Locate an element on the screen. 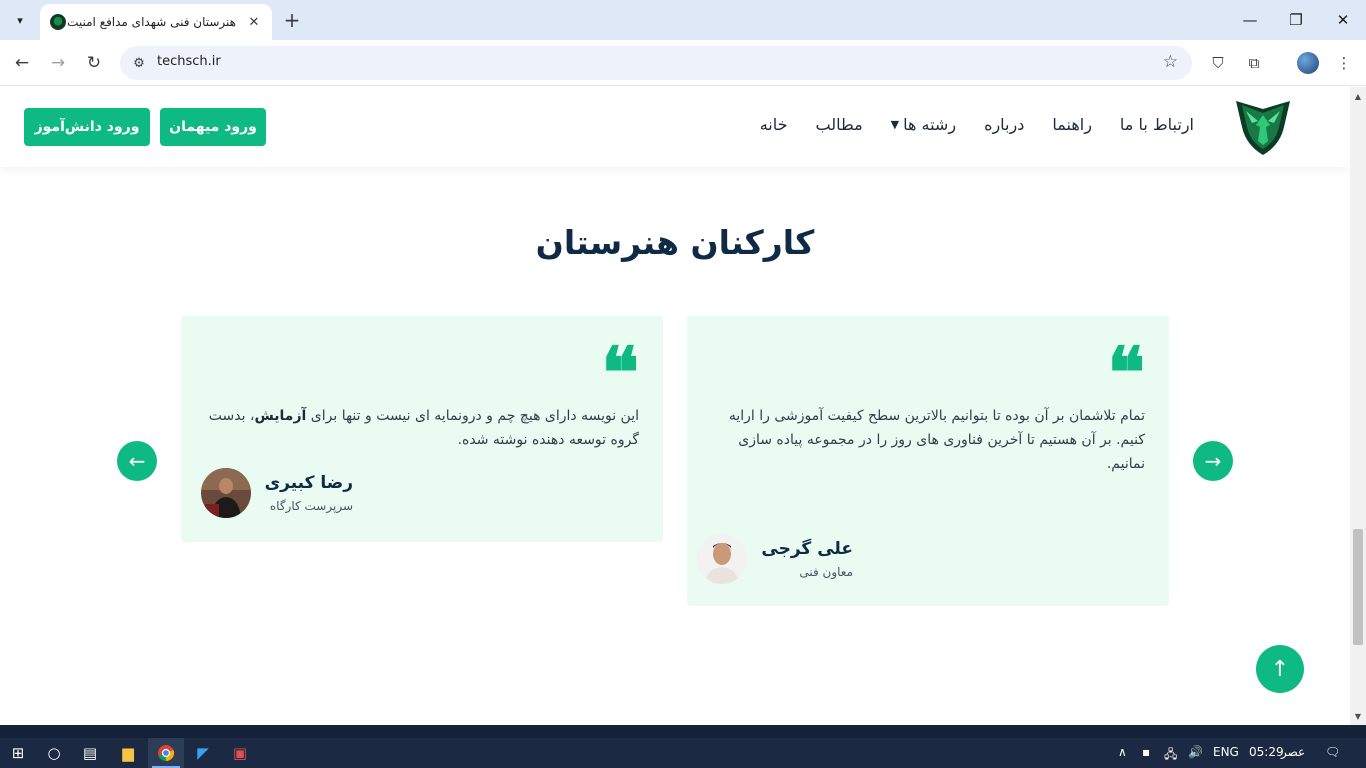  minimize-icon: — is located at coordinates (1250, 20).